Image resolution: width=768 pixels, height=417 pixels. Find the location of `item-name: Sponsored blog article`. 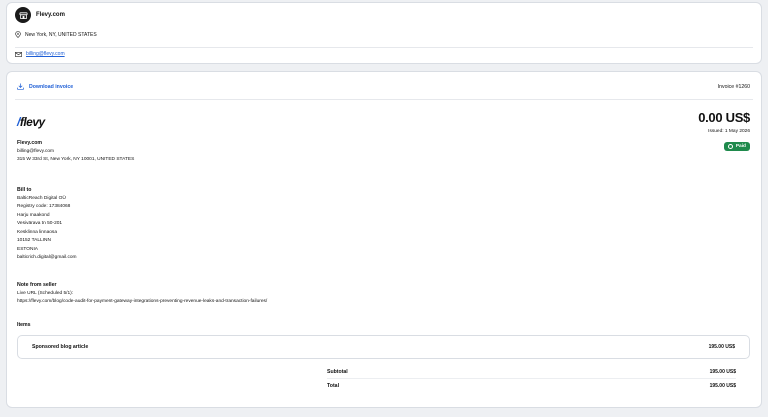

item-name: Sponsored blog article is located at coordinates (60, 347).